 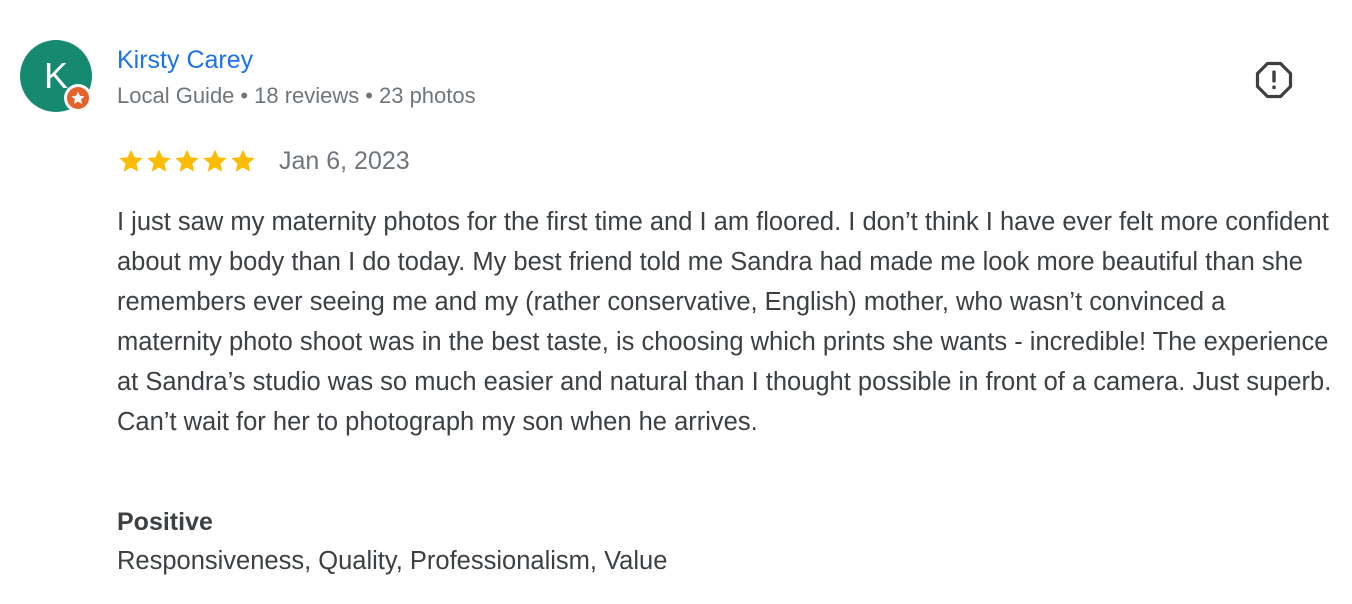 I want to click on report-flag-icon, so click(x=1274, y=80).